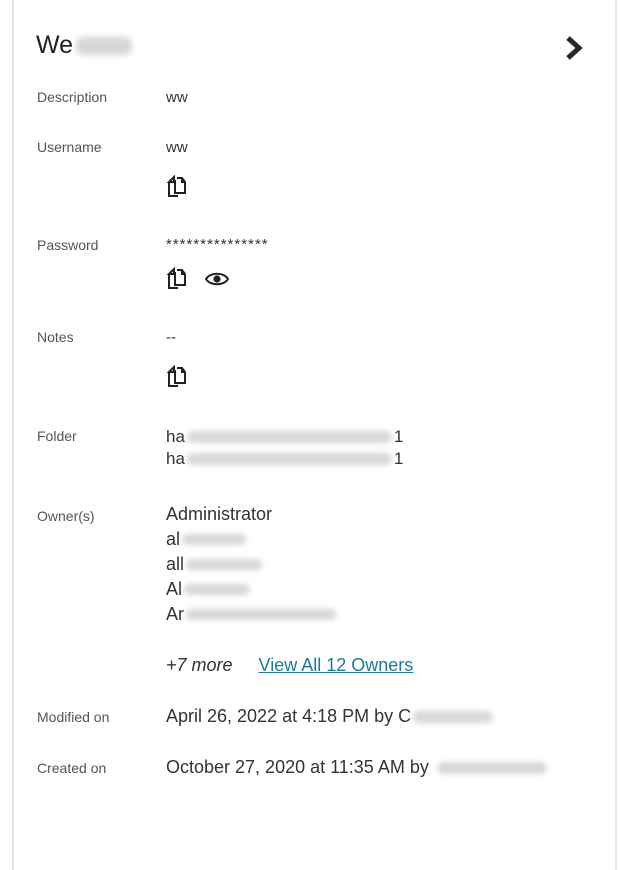 The height and width of the screenshot is (870, 622). I want to click on copy-notes-button, so click(177, 377).